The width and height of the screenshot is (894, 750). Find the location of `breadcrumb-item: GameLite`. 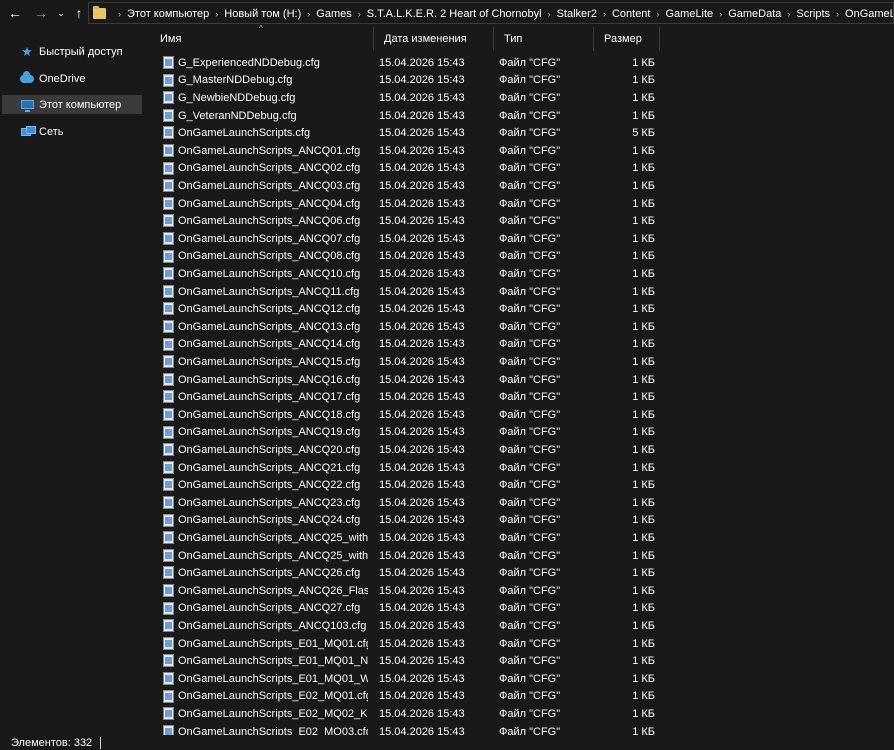

breadcrumb-item: GameLite is located at coordinates (689, 14).